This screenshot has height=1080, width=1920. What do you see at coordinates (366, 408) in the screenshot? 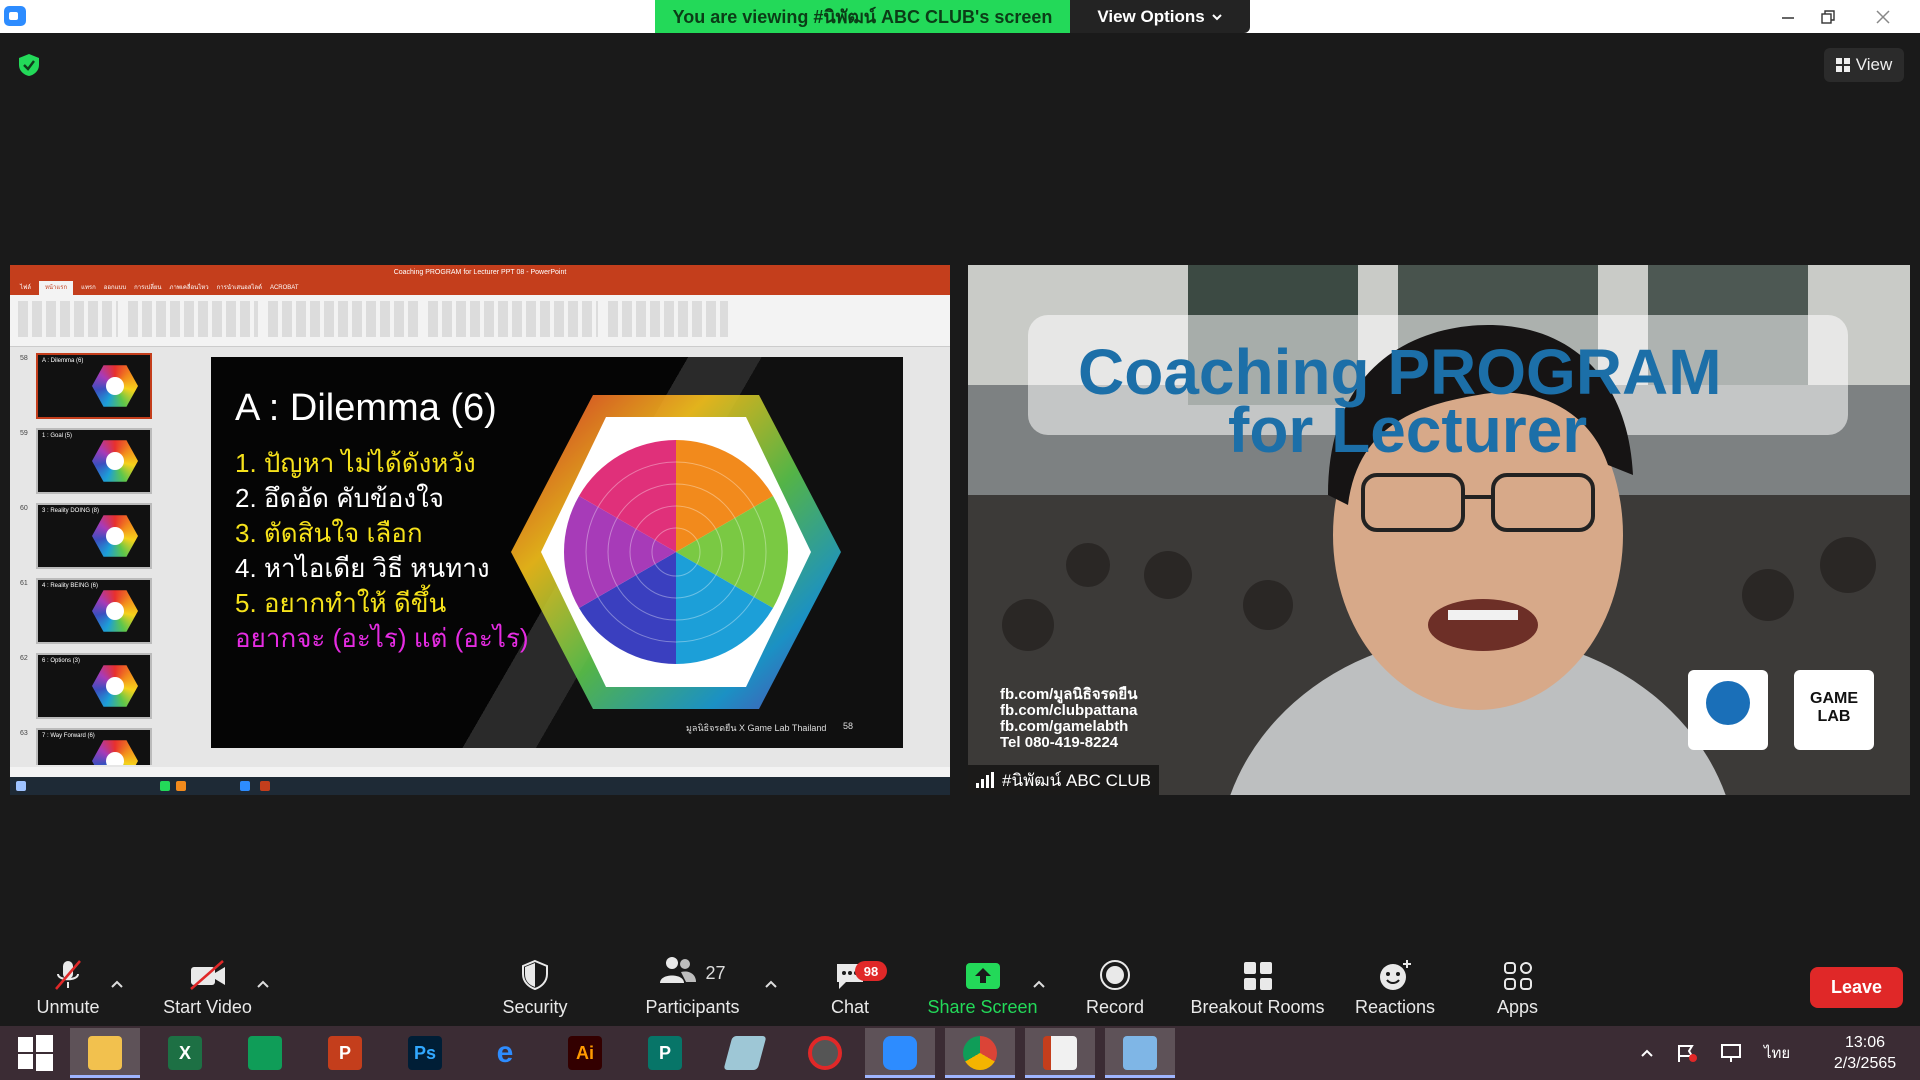
I see `slide-title: A : Dilemma (6)` at bounding box center [366, 408].